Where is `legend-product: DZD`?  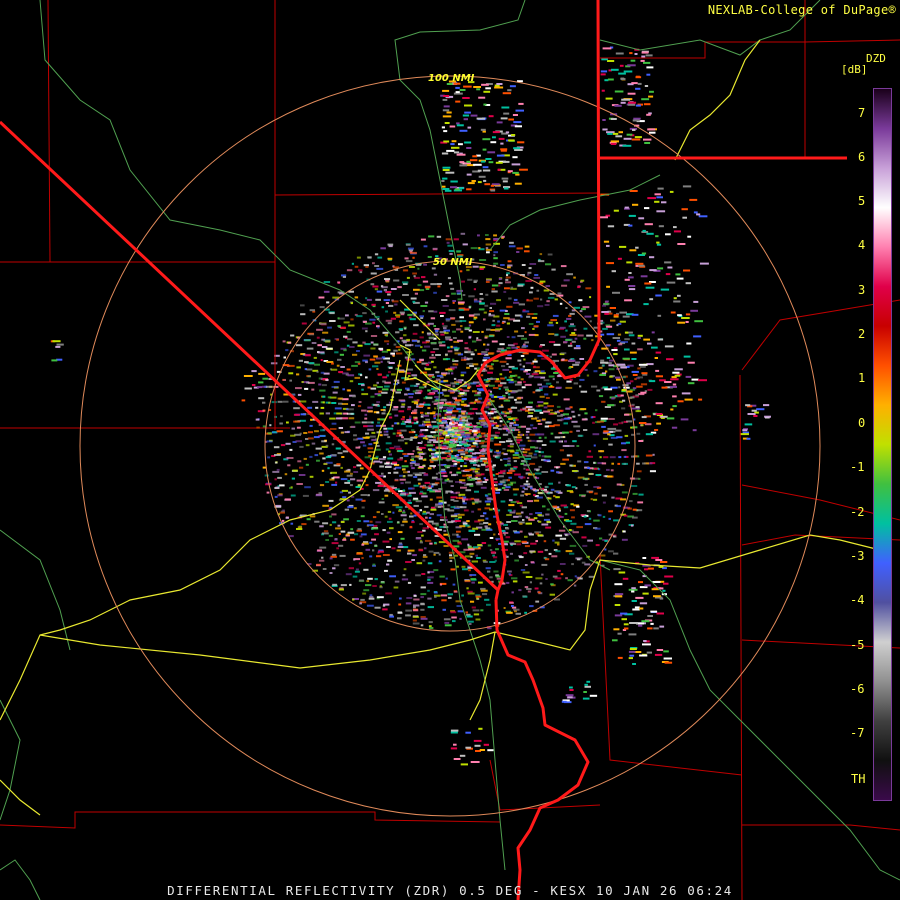 legend-product: DZD is located at coordinates (876, 58).